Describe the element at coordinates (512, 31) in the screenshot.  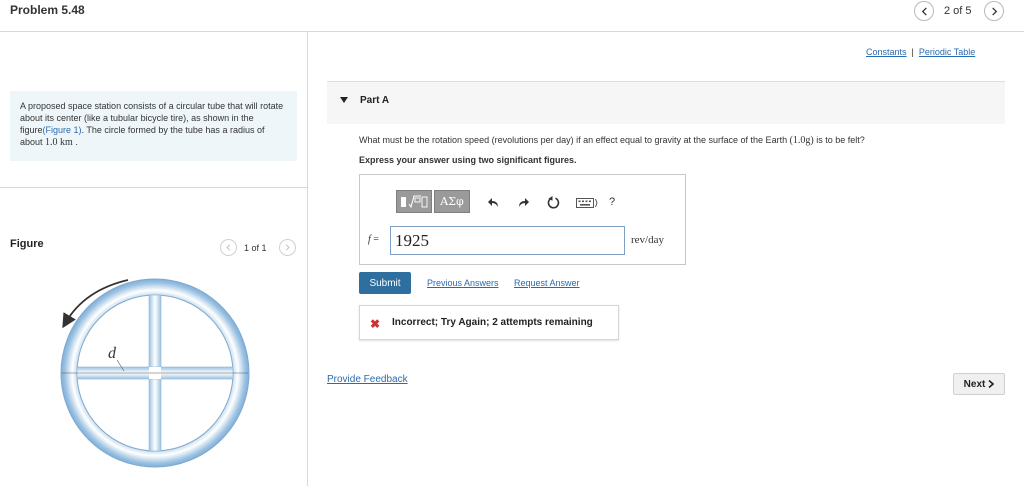
I see `header-divider` at that location.